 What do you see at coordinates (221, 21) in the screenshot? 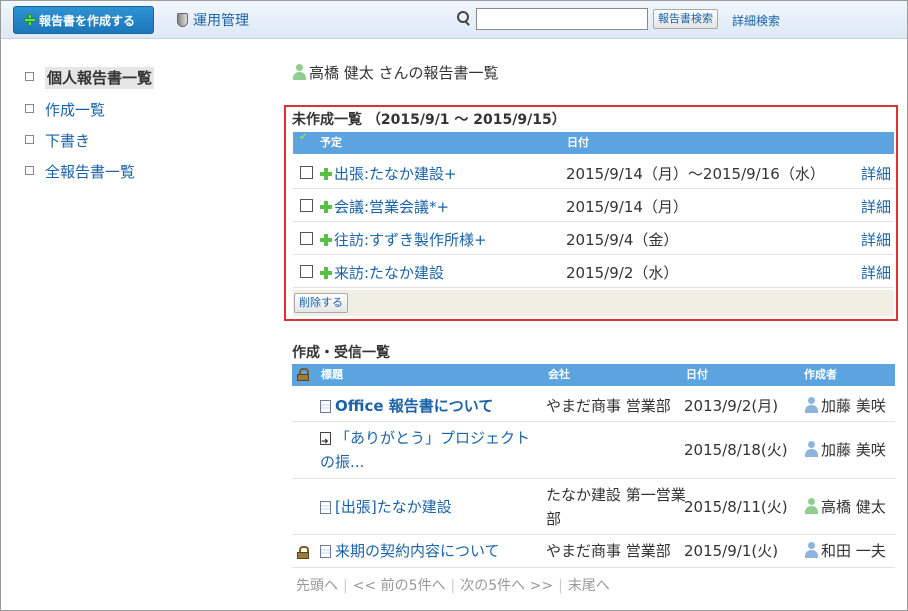
I see `admin-link-label: 運用管理` at bounding box center [221, 21].